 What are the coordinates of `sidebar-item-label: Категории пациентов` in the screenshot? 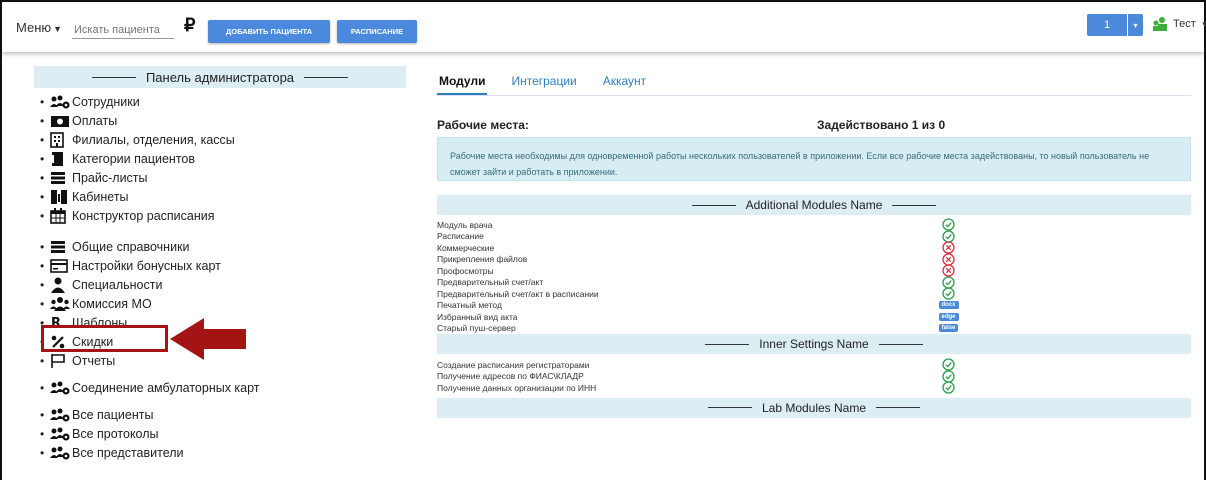 It's located at (134, 158).